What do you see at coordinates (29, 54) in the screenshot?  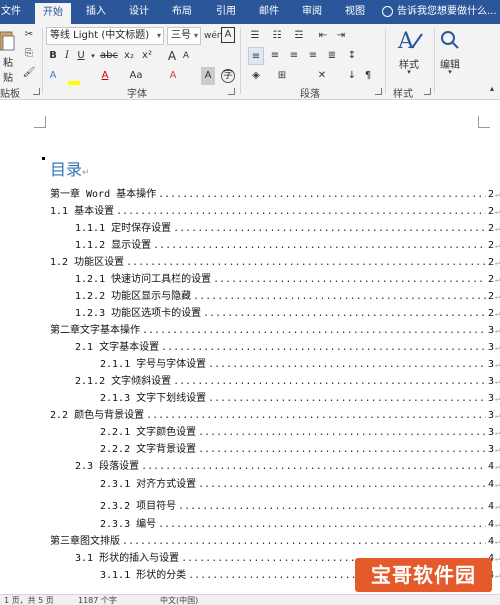 I see `copy-icon: ⎘` at bounding box center [29, 54].